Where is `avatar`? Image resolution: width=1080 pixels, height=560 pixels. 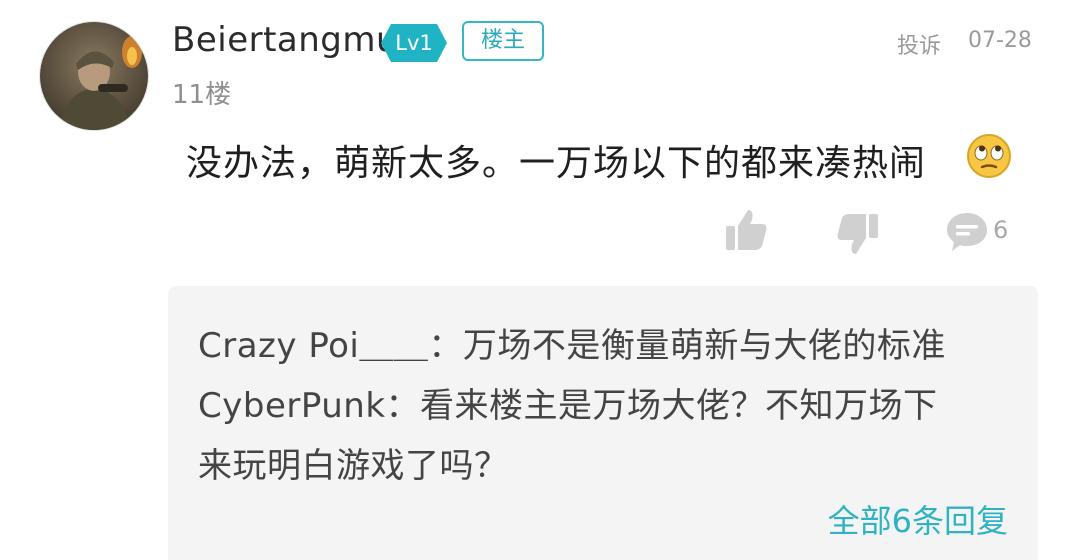 avatar is located at coordinates (94, 76).